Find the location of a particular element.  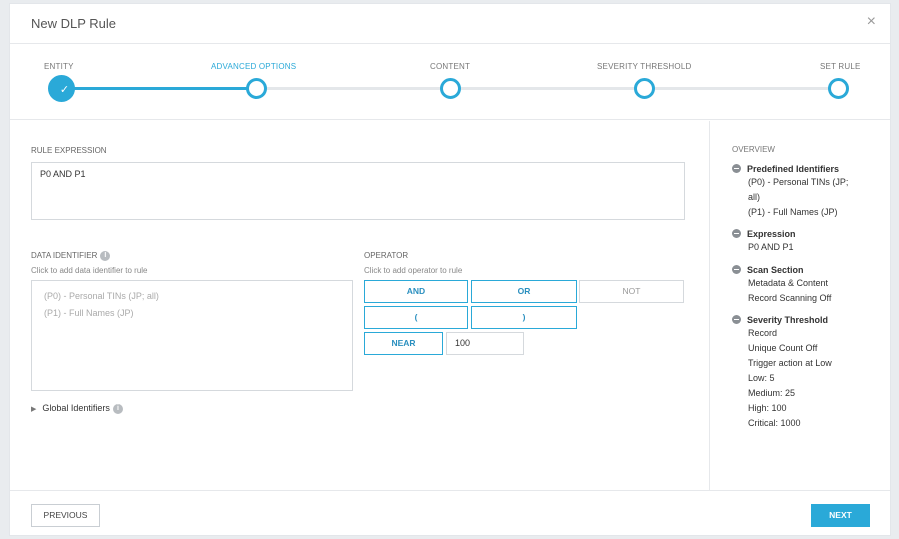

overview-heading-text: Predefined Identifiers is located at coordinates (793, 169).